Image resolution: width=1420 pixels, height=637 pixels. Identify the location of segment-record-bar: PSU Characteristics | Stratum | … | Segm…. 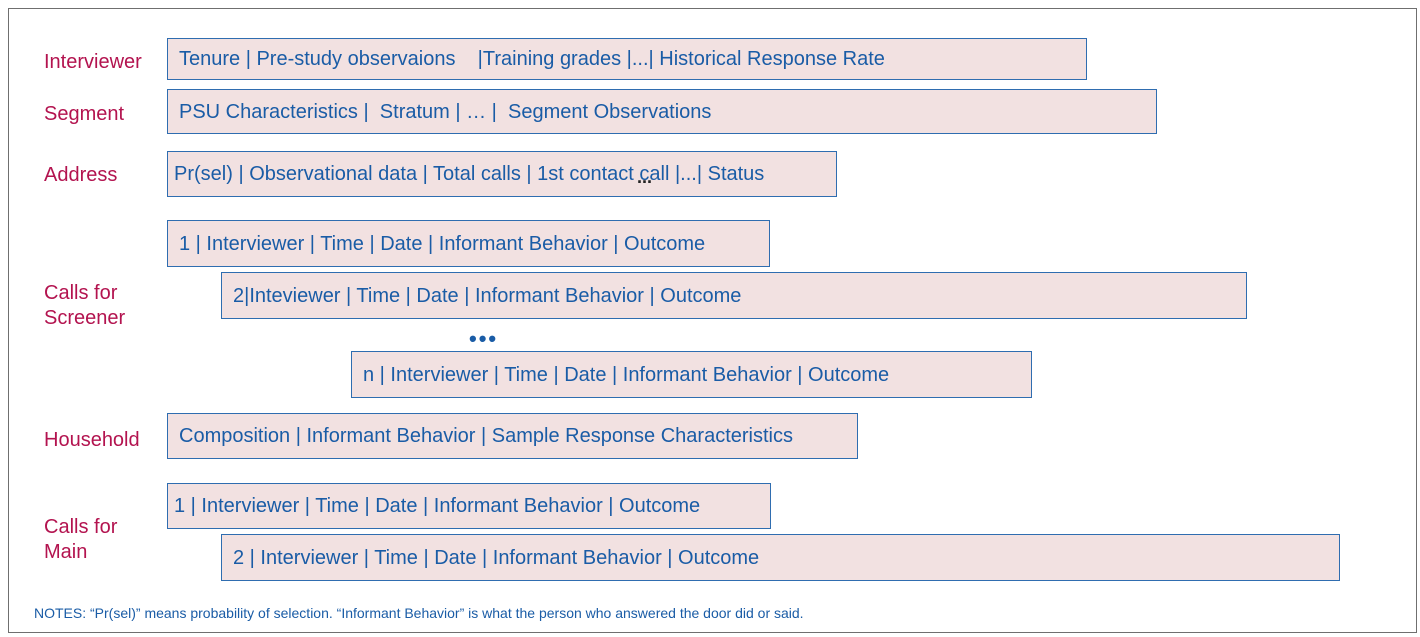
(662, 111).